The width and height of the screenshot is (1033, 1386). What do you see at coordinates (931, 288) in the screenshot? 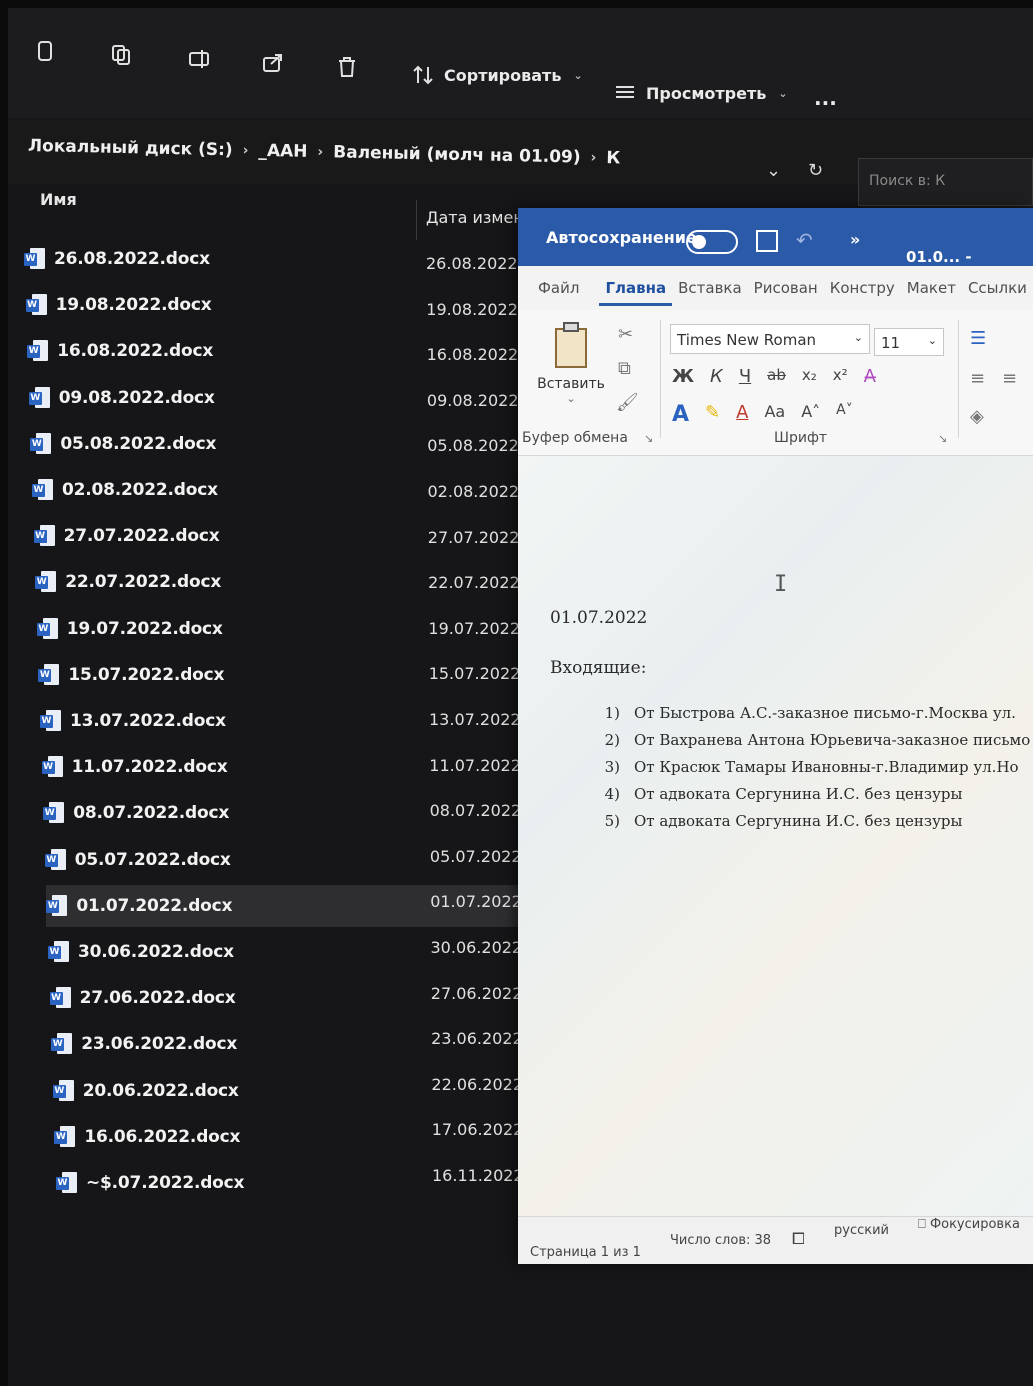
I see `tab-layout: Макет` at bounding box center [931, 288].